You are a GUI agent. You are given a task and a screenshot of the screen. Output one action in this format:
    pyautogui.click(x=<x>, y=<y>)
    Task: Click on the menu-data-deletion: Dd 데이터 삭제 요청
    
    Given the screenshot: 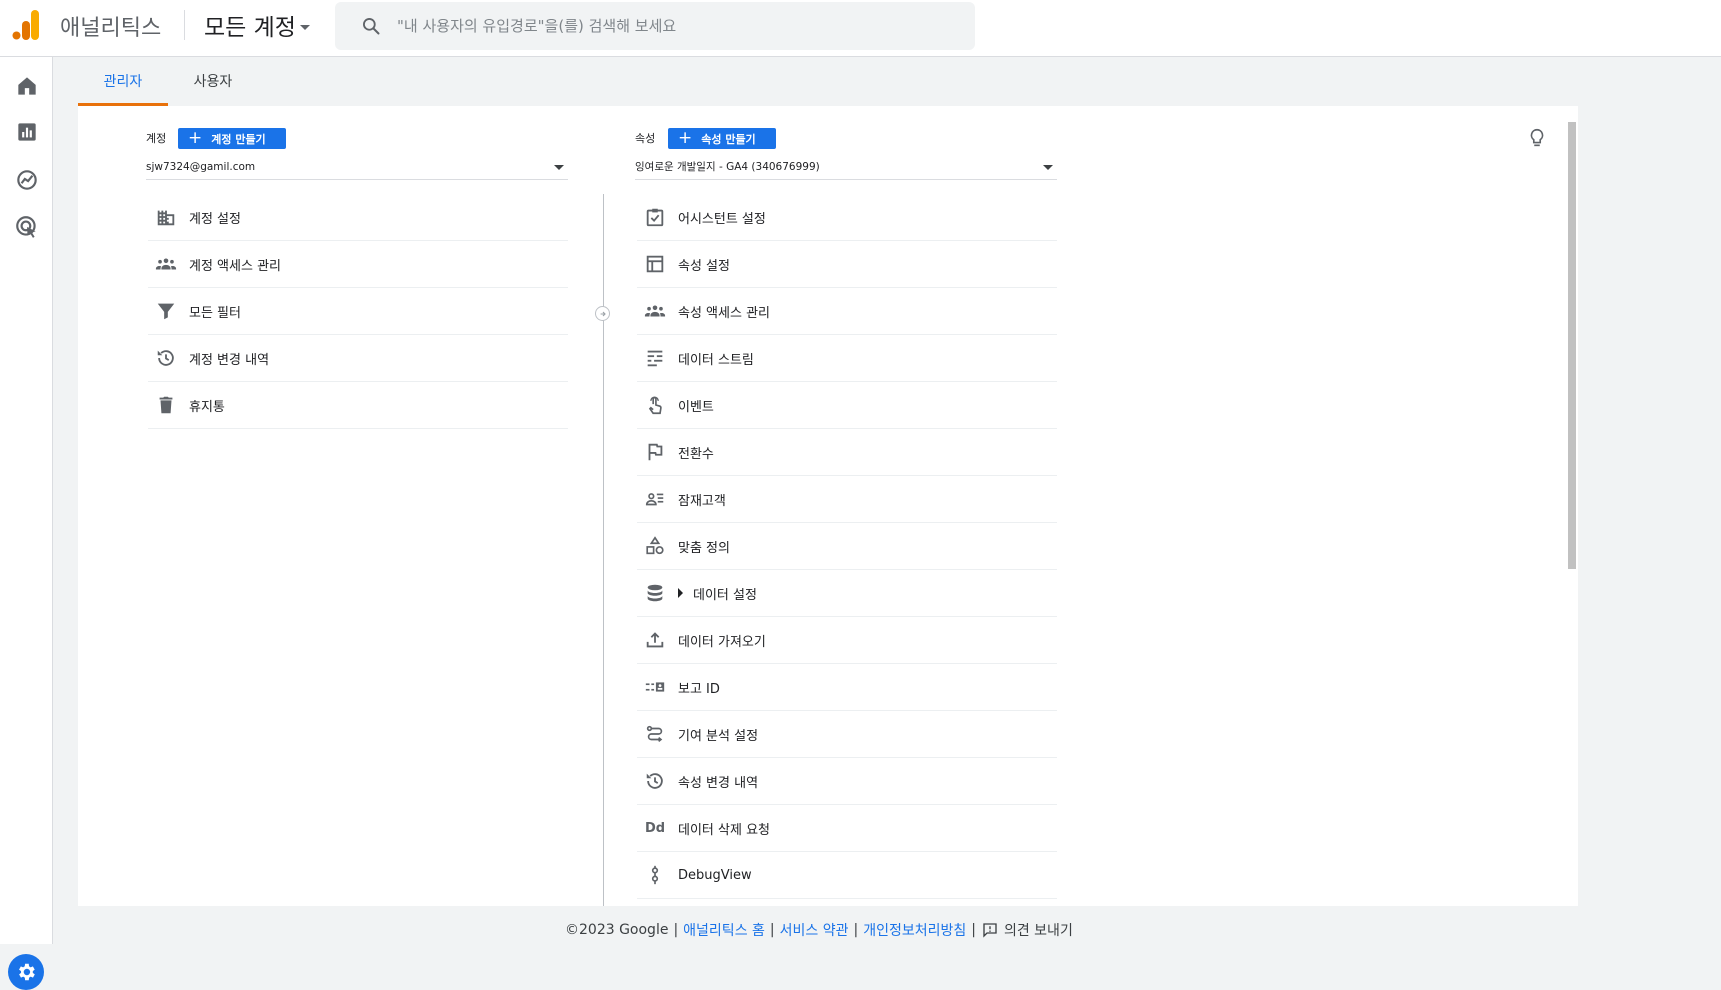 What is the action you would take?
    pyautogui.click(x=847, y=828)
    